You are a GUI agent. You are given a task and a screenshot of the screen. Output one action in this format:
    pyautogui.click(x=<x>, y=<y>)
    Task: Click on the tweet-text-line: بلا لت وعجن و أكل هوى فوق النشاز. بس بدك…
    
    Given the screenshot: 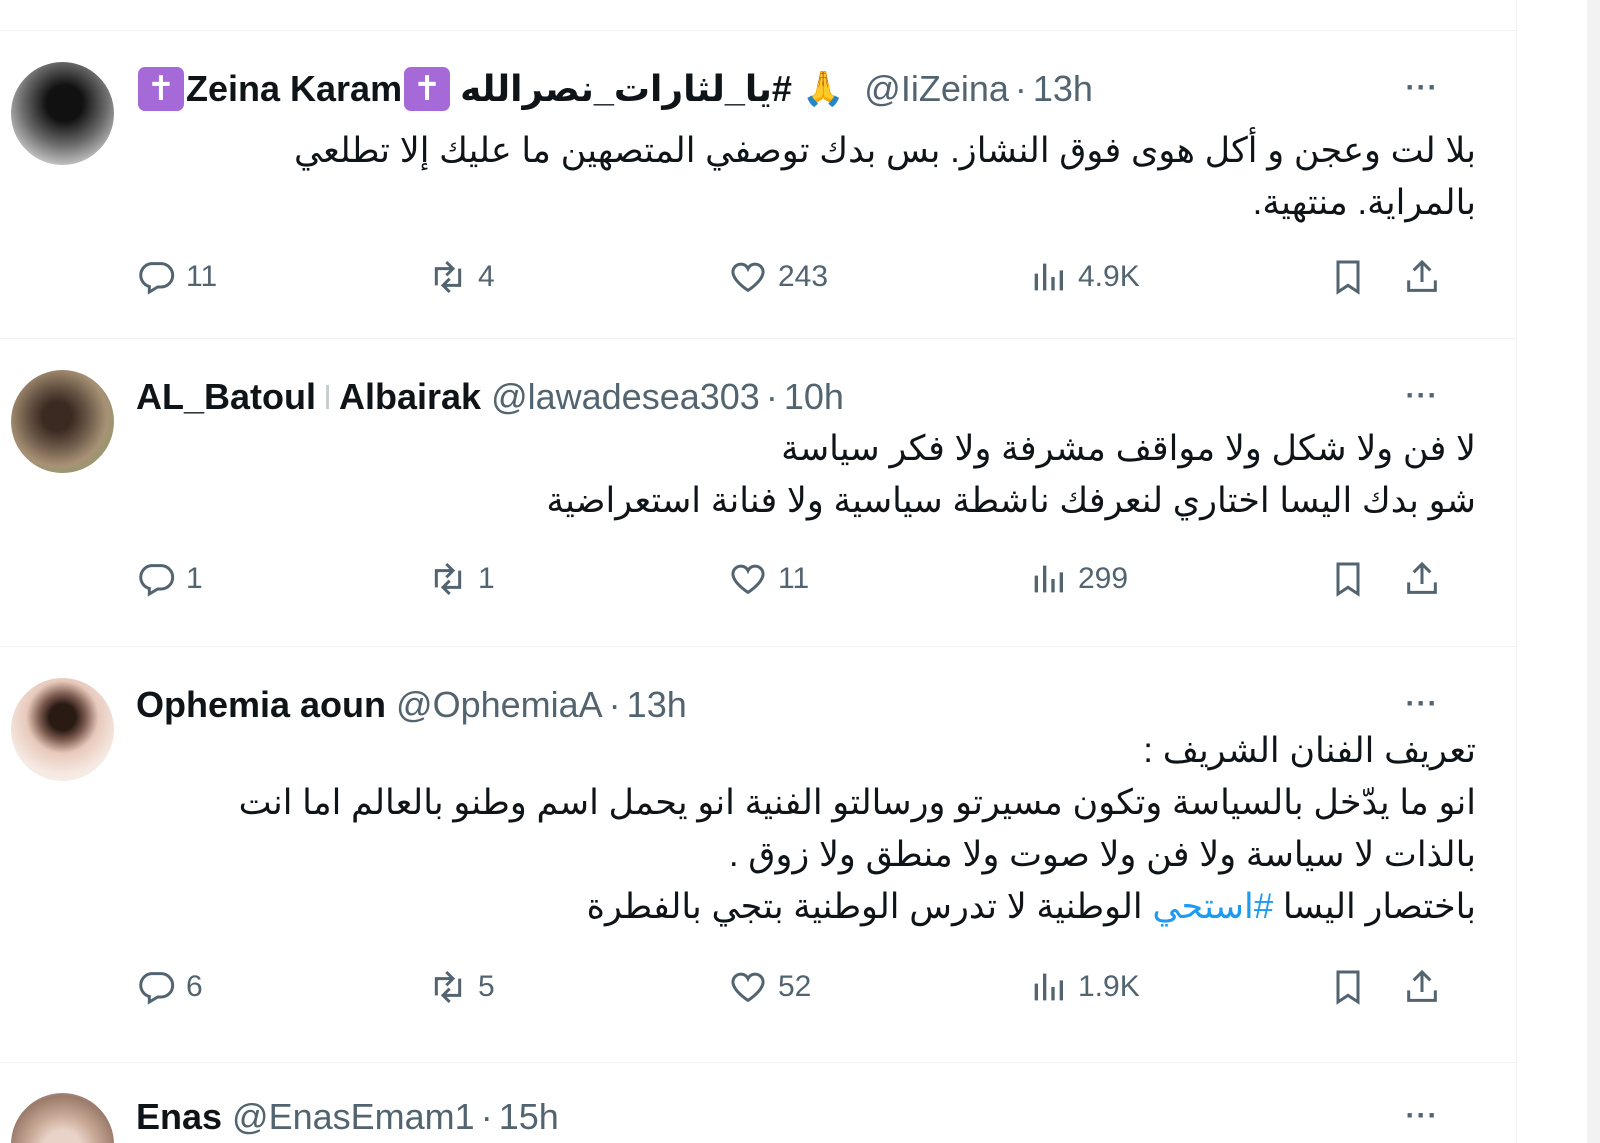 What is the action you would take?
    pyautogui.click(x=884, y=150)
    